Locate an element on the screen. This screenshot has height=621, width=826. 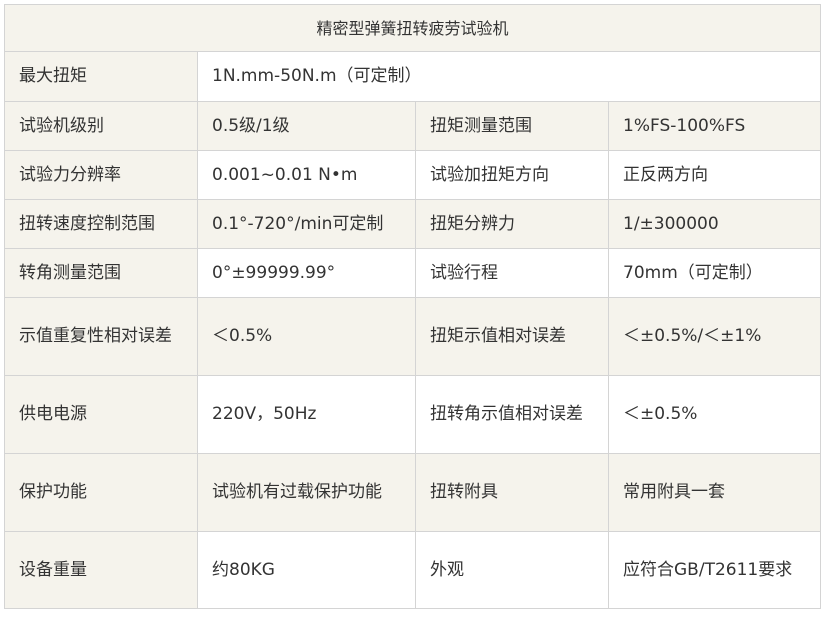
spec-label: 最大扭矩 is located at coordinates (101, 76).